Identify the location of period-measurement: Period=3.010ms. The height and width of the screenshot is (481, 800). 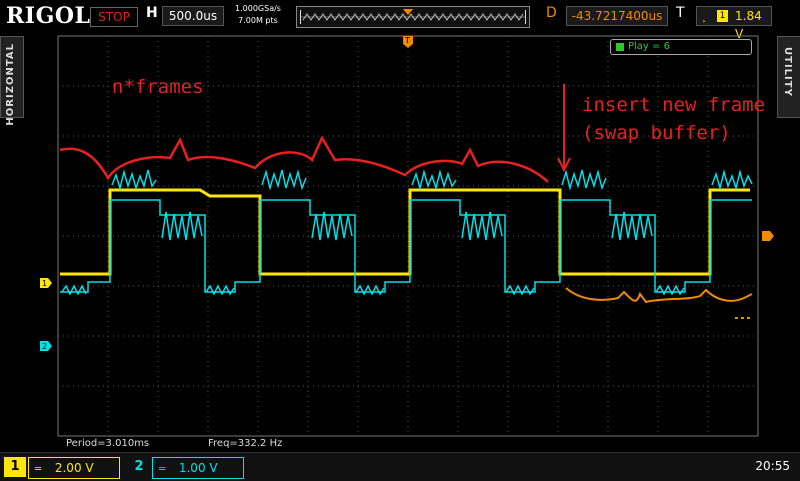
(108, 443).